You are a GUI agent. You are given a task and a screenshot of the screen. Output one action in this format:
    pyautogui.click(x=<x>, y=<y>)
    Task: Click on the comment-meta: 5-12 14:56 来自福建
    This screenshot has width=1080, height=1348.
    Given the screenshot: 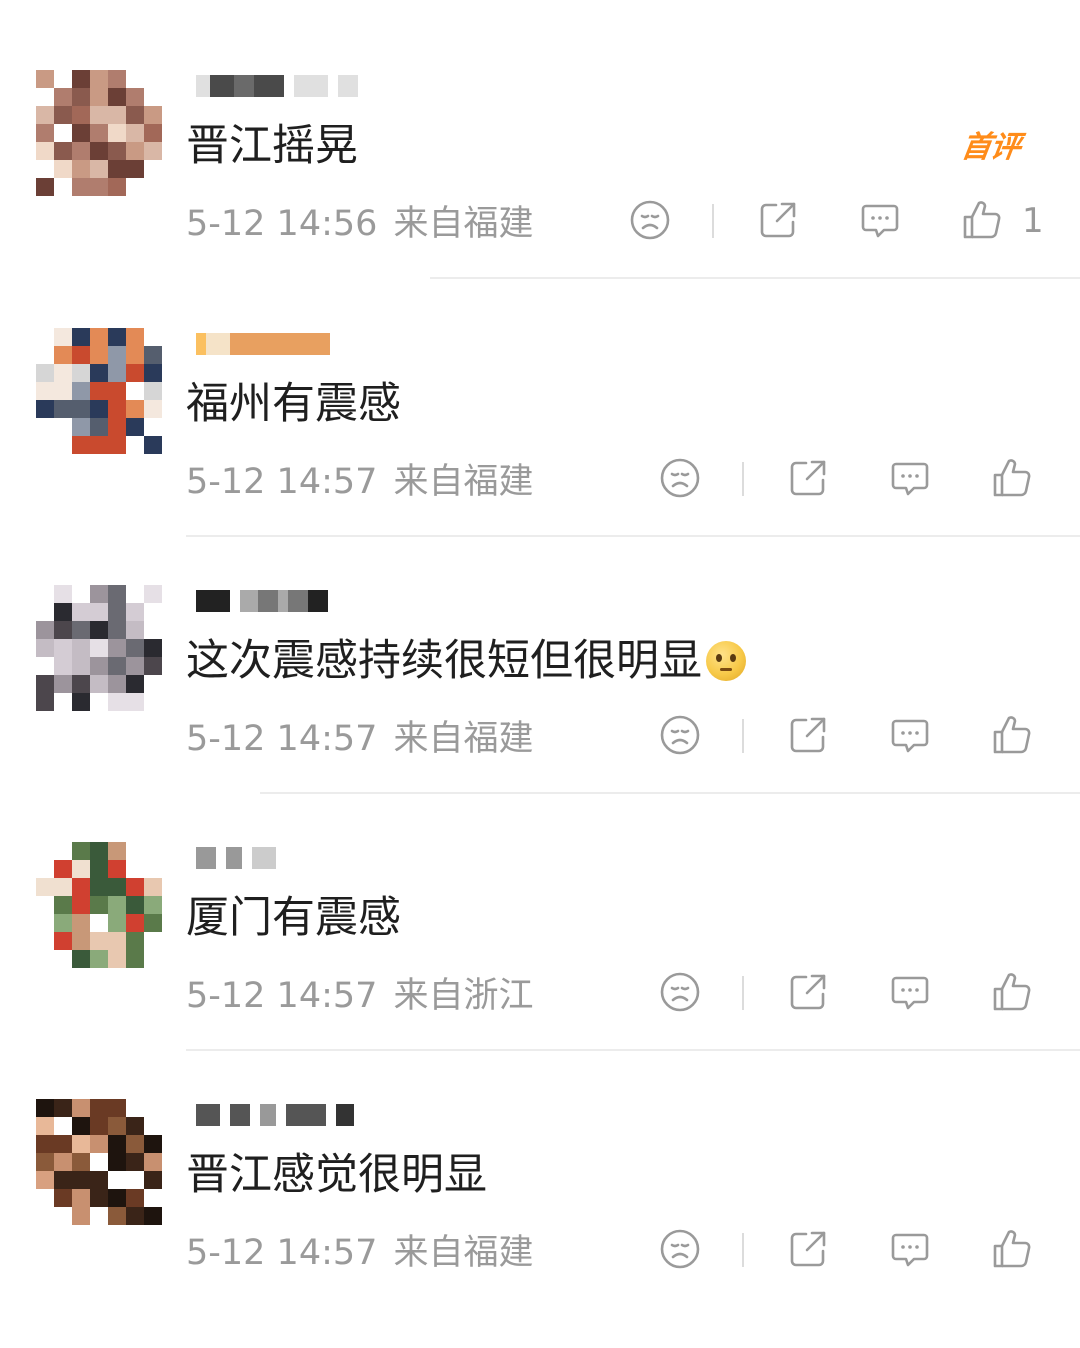 What is the action you would take?
    pyautogui.click(x=359, y=224)
    